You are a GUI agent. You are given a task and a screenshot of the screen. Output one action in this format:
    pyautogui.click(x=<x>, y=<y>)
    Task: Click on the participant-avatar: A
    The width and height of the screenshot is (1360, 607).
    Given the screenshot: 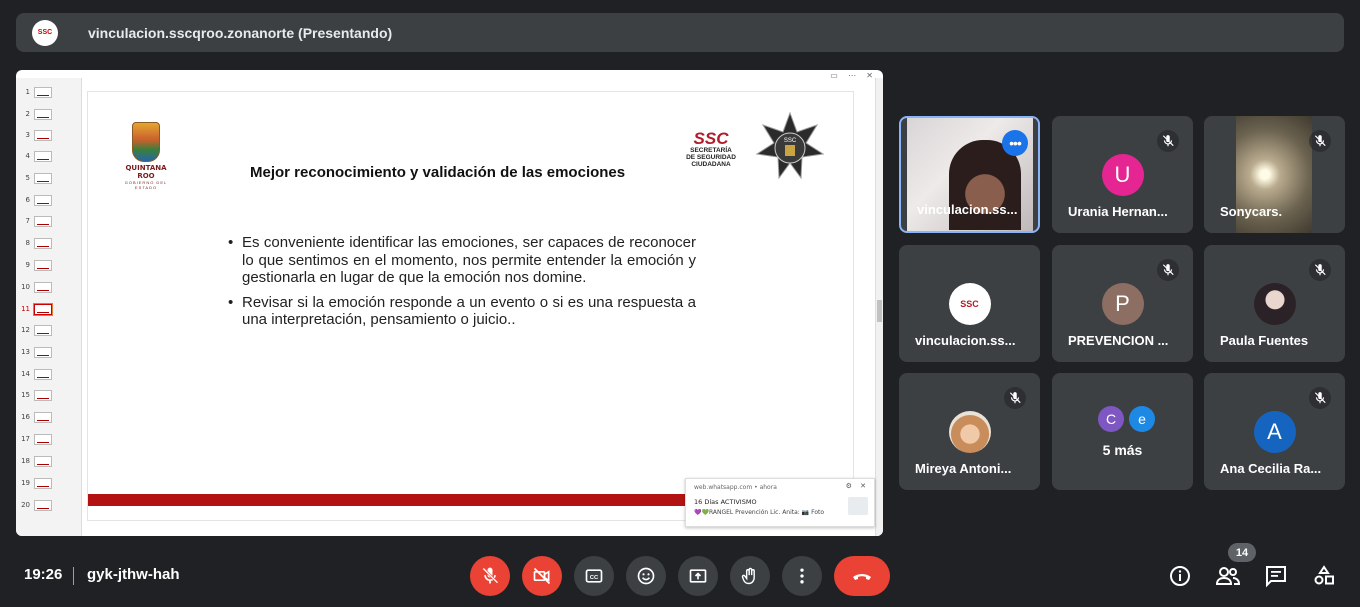 What is the action you would take?
    pyautogui.click(x=1274, y=432)
    